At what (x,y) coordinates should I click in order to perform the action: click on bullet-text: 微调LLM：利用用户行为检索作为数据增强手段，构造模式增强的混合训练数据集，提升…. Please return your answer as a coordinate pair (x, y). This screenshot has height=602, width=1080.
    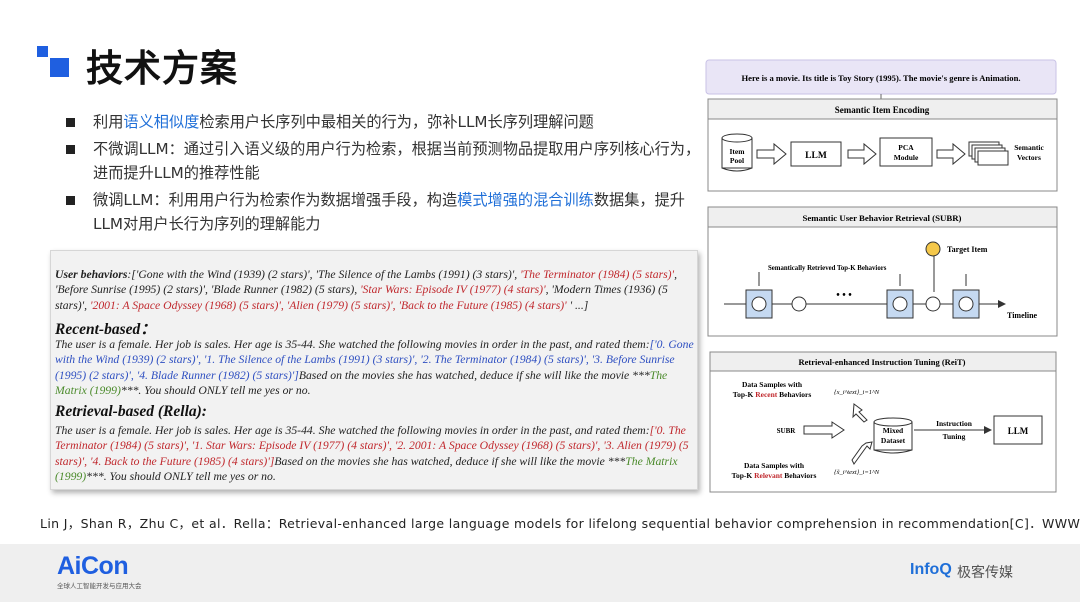
    Looking at the image, I should click on (389, 212).